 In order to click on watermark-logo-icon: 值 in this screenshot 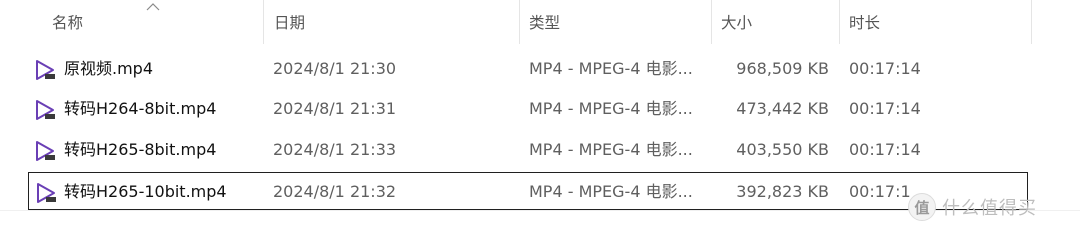, I will do `click(922, 207)`.